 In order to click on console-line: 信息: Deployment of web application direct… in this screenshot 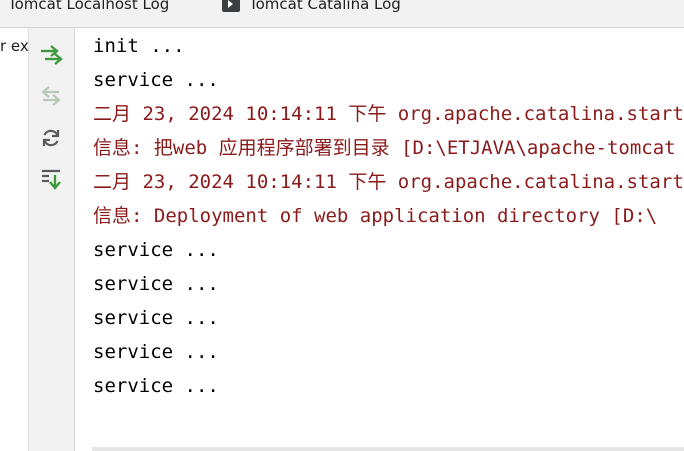, I will do `click(375, 216)`.